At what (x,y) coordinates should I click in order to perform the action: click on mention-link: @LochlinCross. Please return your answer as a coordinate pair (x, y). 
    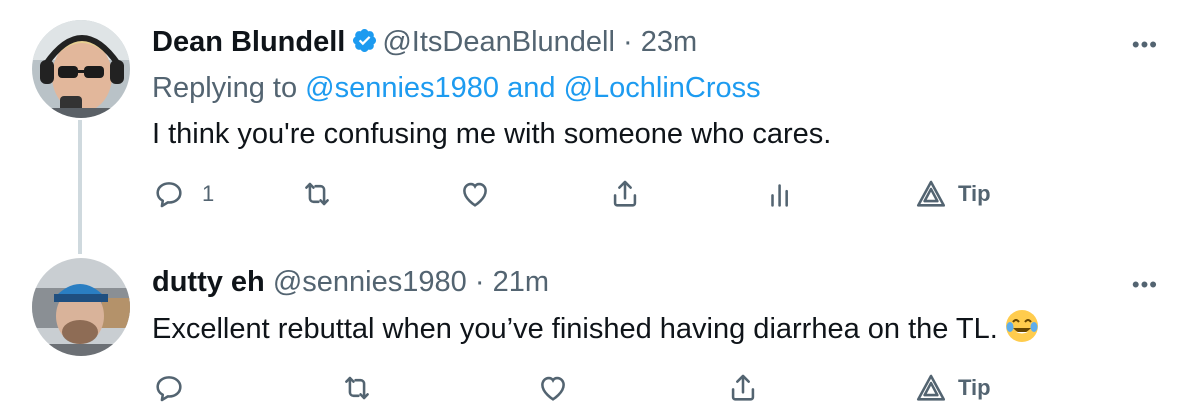
    Looking at the image, I should click on (662, 88).